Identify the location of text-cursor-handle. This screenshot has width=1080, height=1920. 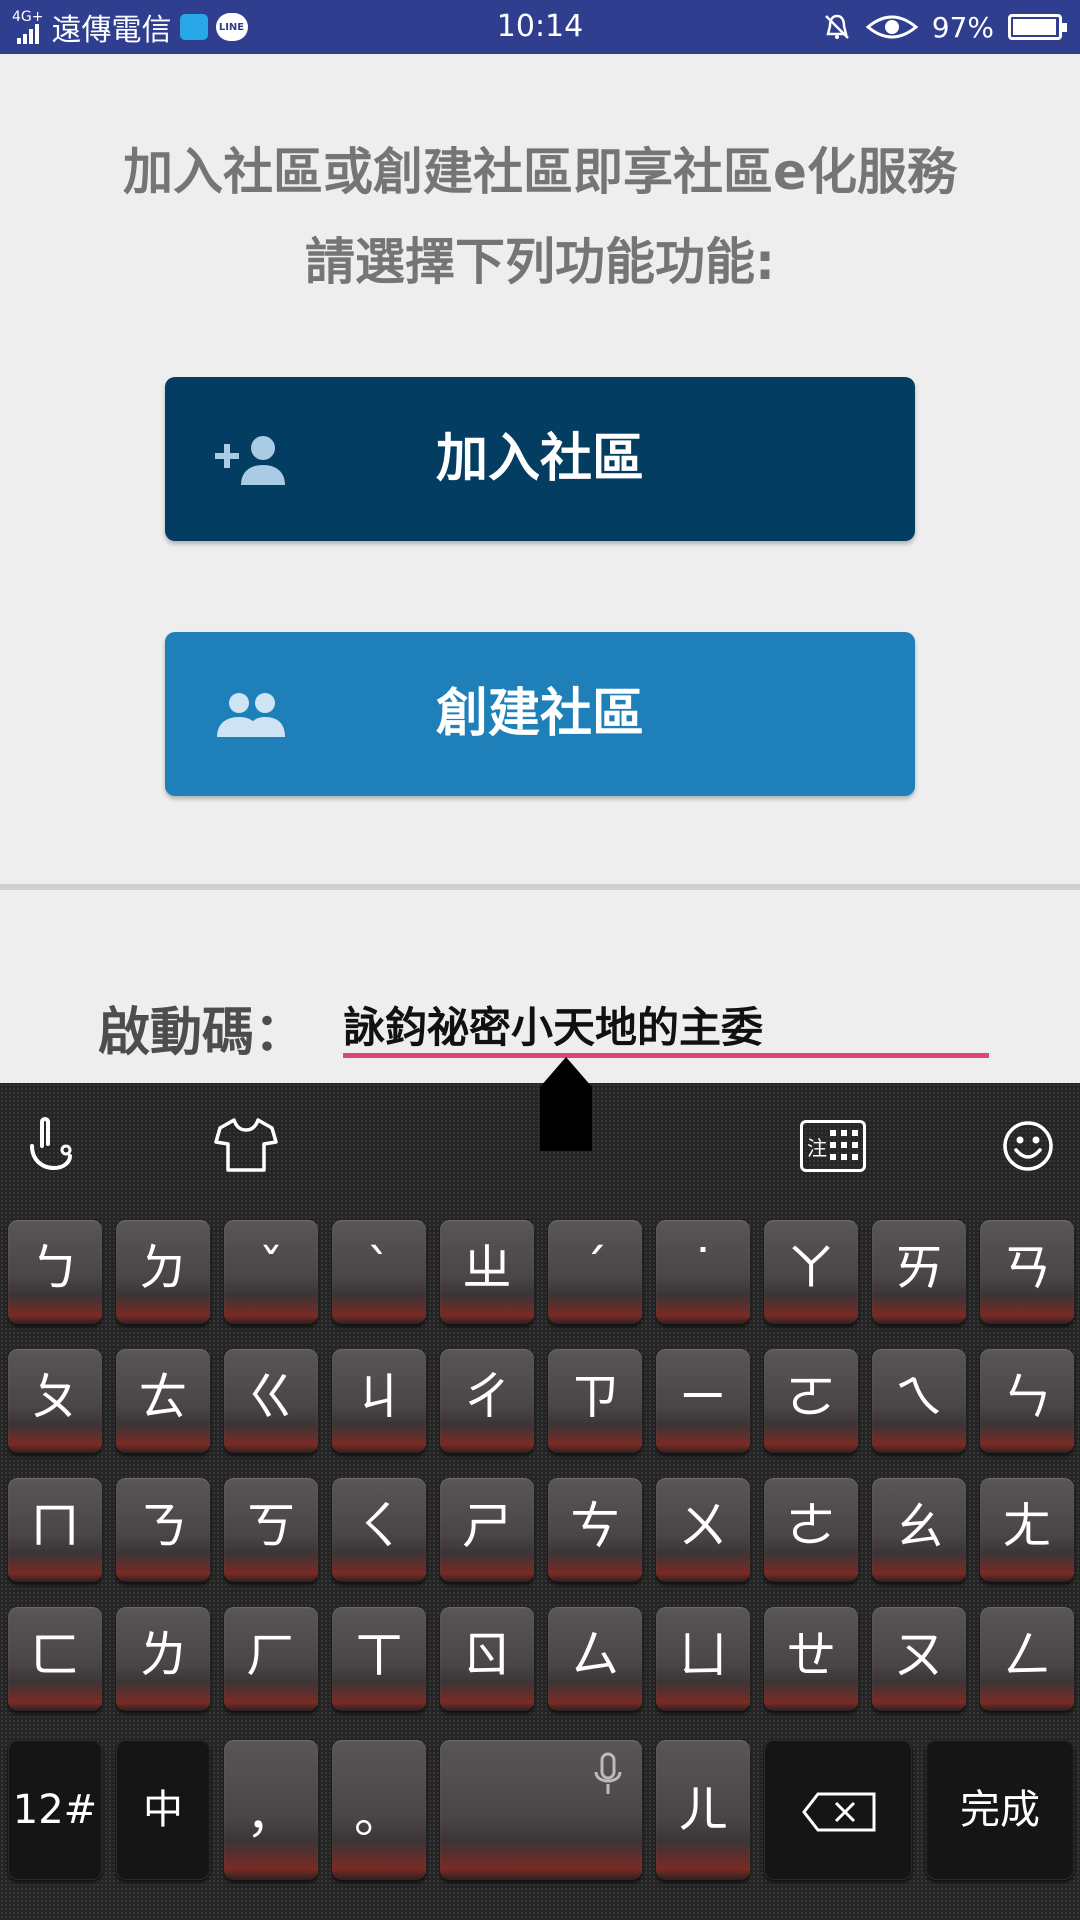
(566, 1104).